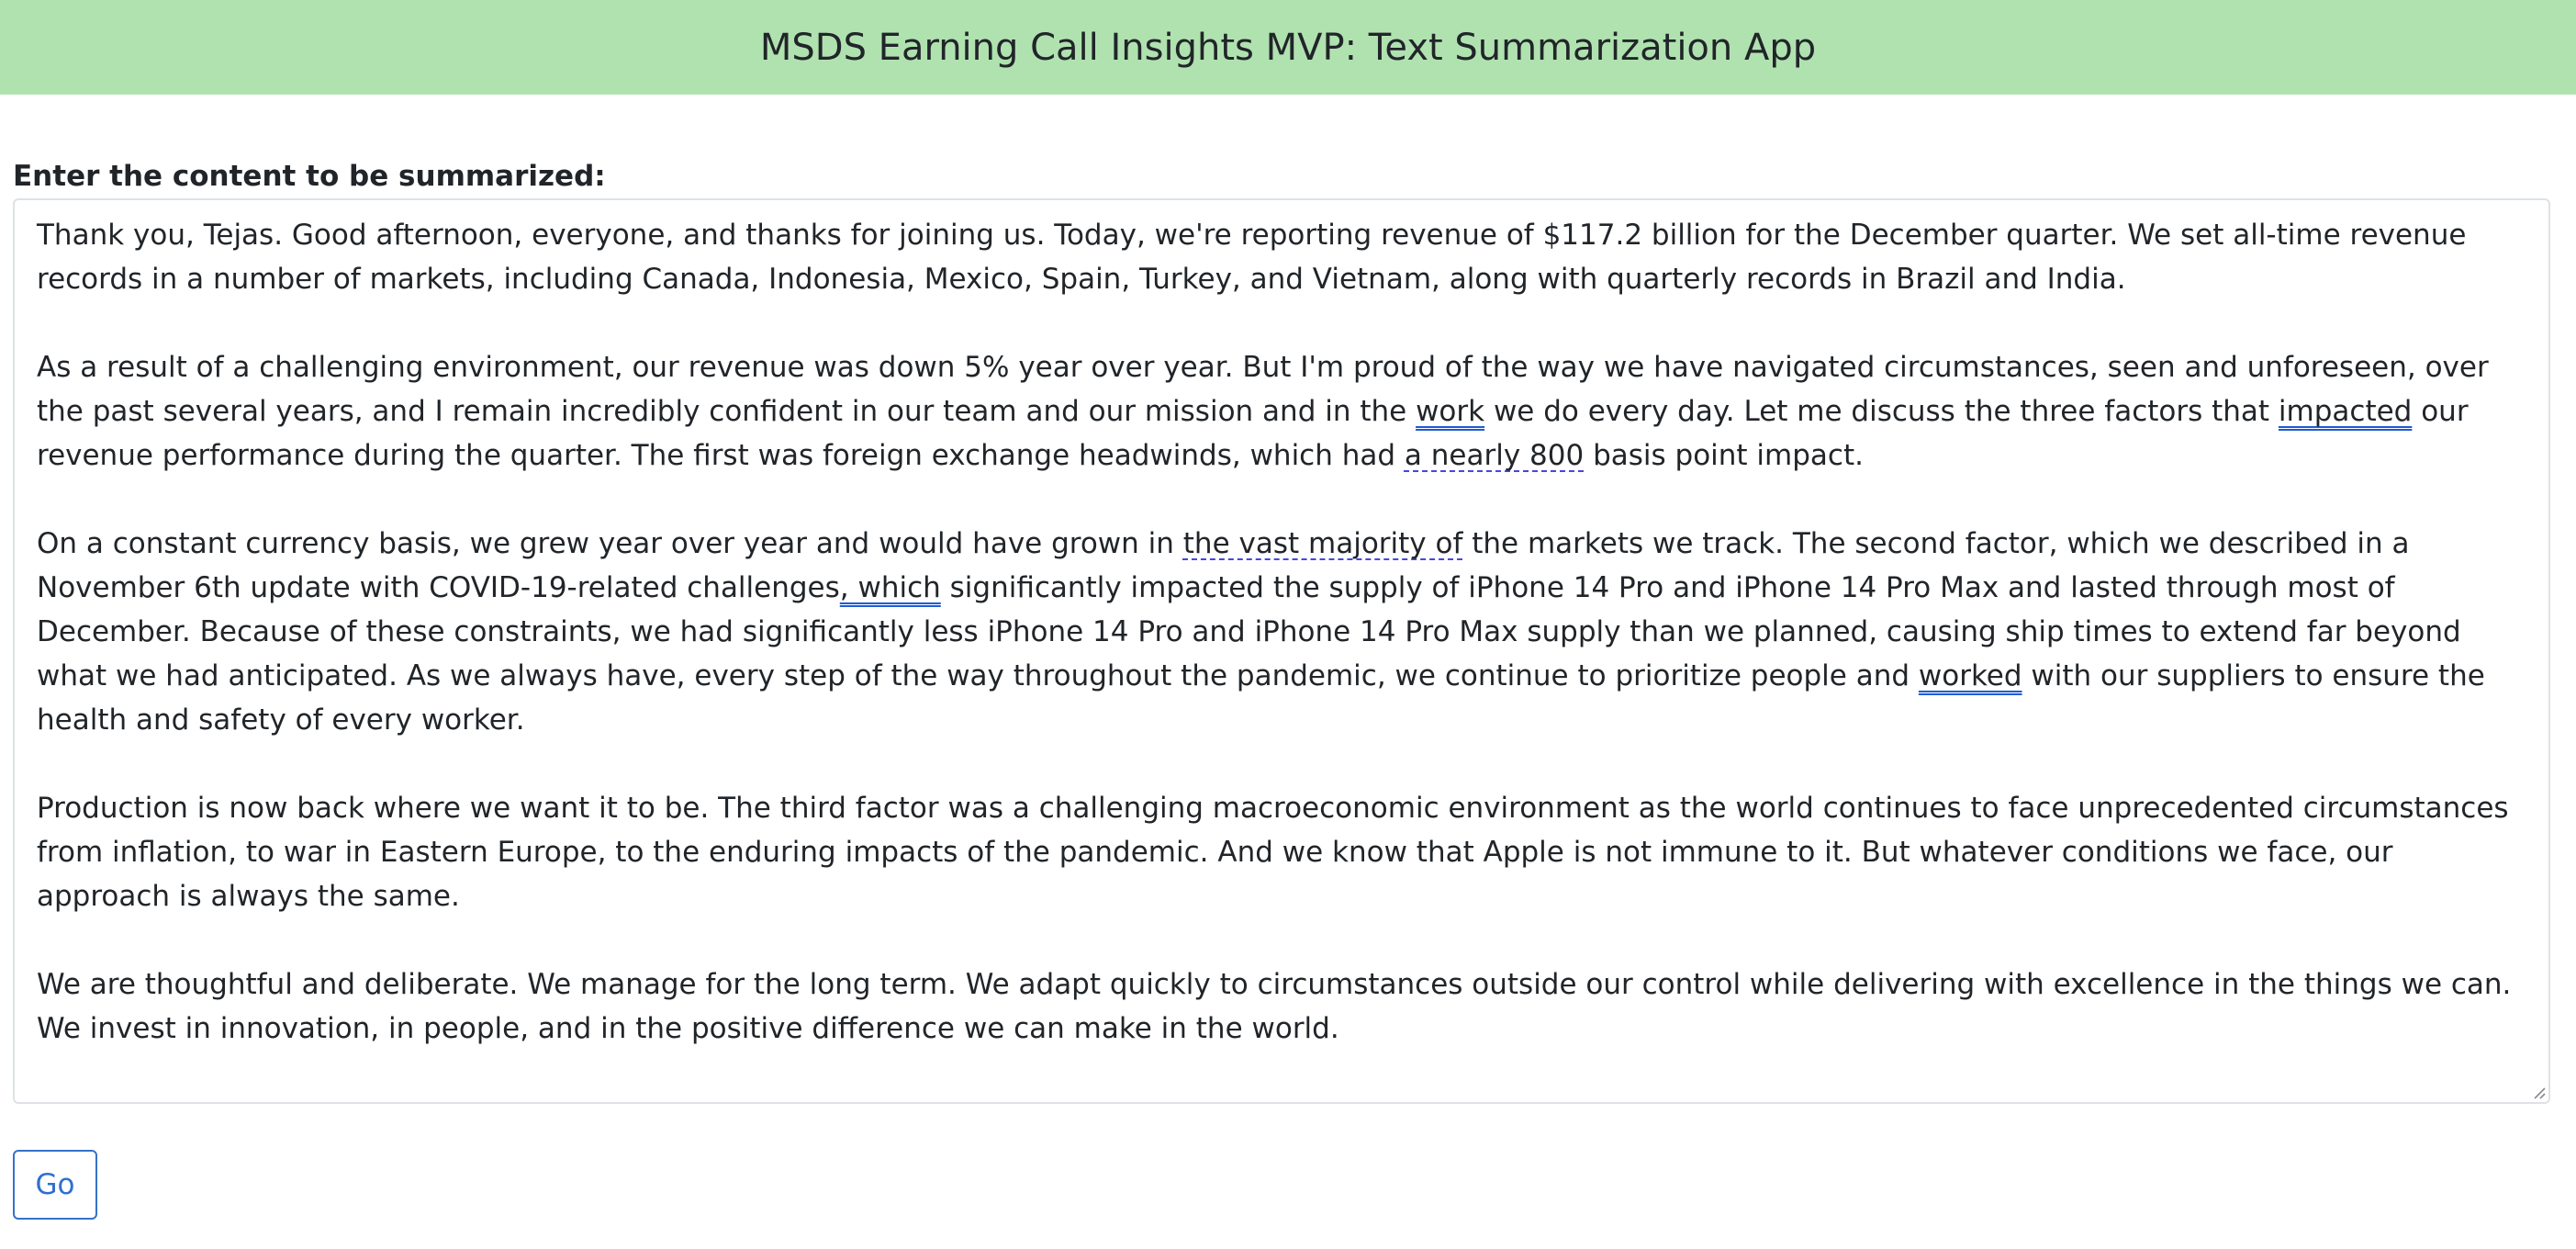  I want to click on grammar-suggestion: work, so click(1450, 411).